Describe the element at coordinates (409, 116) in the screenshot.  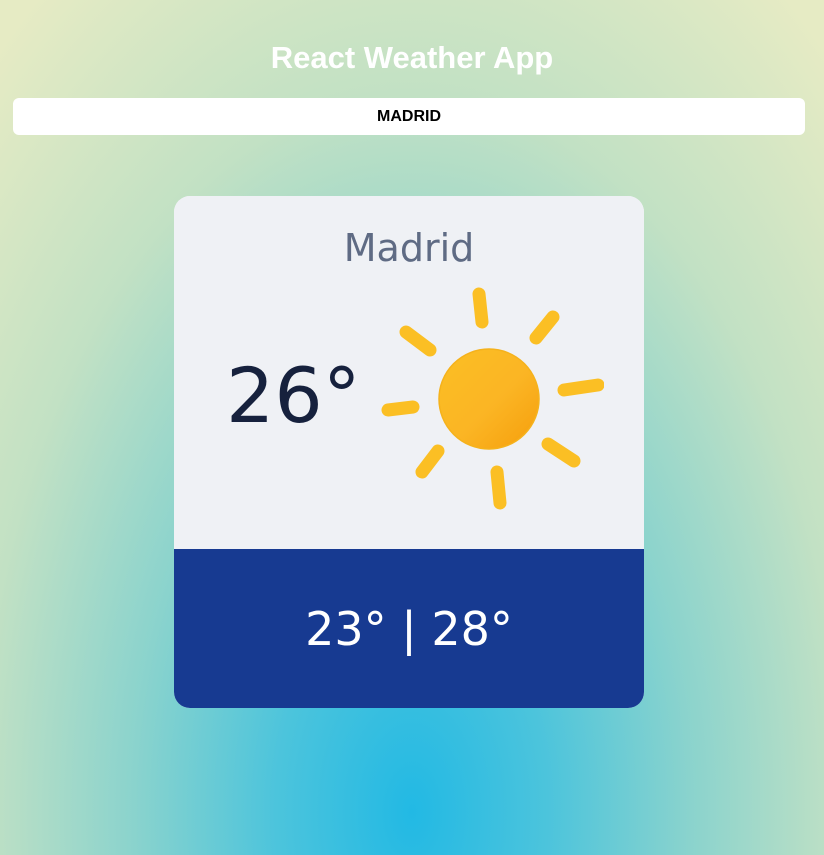
I see `city-search-input` at that location.